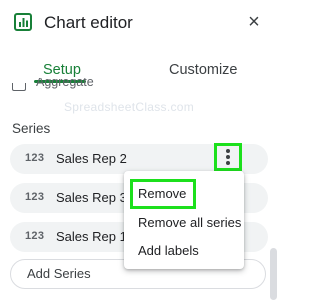  Describe the element at coordinates (91, 236) in the screenshot. I see `series-item-label: Sales Rep 1` at that location.